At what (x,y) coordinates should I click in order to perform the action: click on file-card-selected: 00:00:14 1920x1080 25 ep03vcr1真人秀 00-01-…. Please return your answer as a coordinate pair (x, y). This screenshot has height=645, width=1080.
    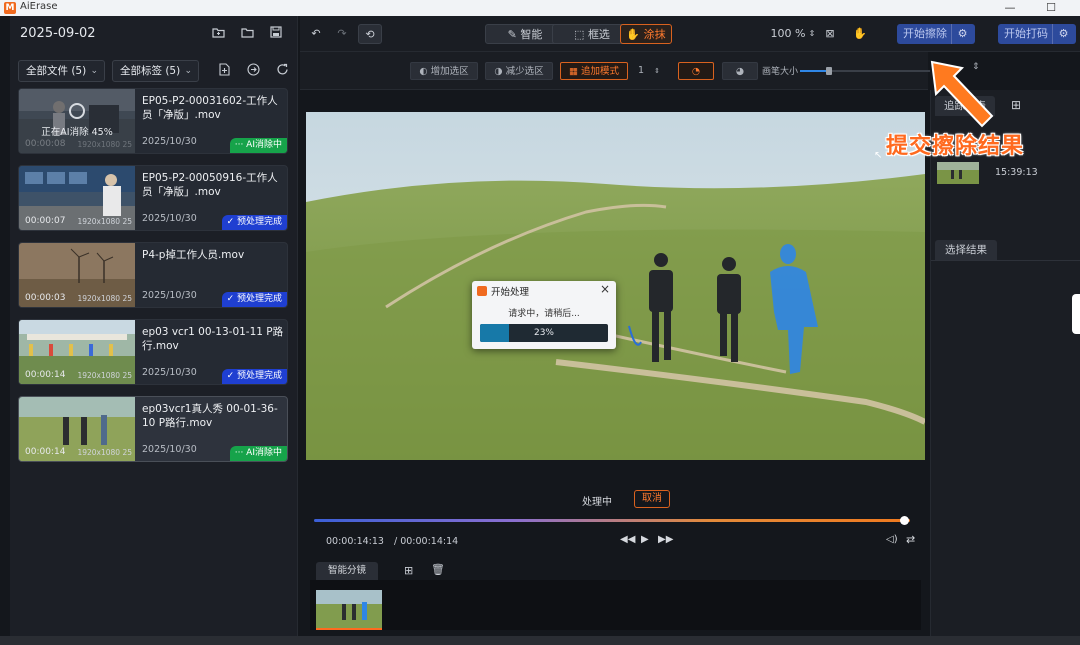
    Looking at the image, I should click on (153, 429).